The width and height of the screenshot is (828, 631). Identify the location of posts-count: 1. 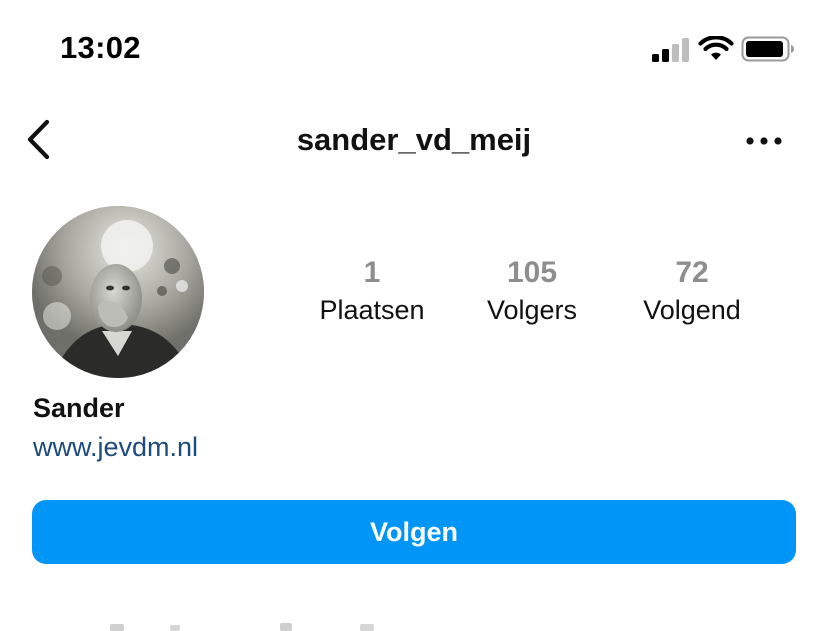
(372, 272).